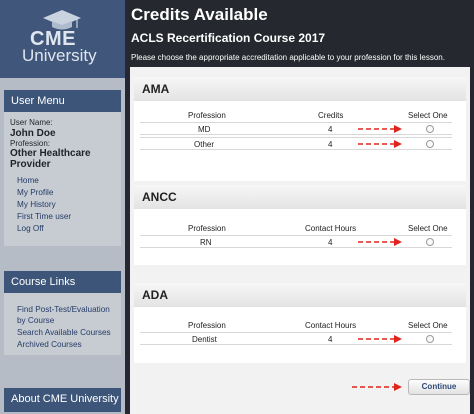 The image size is (474, 414). I want to click on section-header-ada: ADA, so click(300, 295).